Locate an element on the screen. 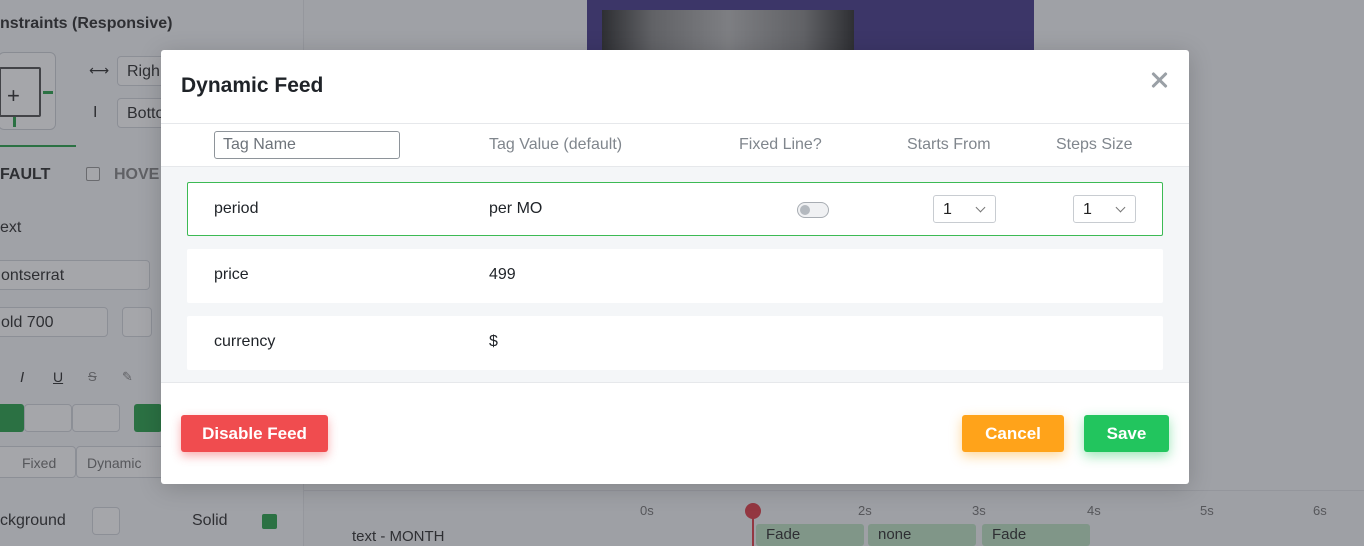 The image size is (1364, 546). tag-name-cell: currency is located at coordinates (245, 341).